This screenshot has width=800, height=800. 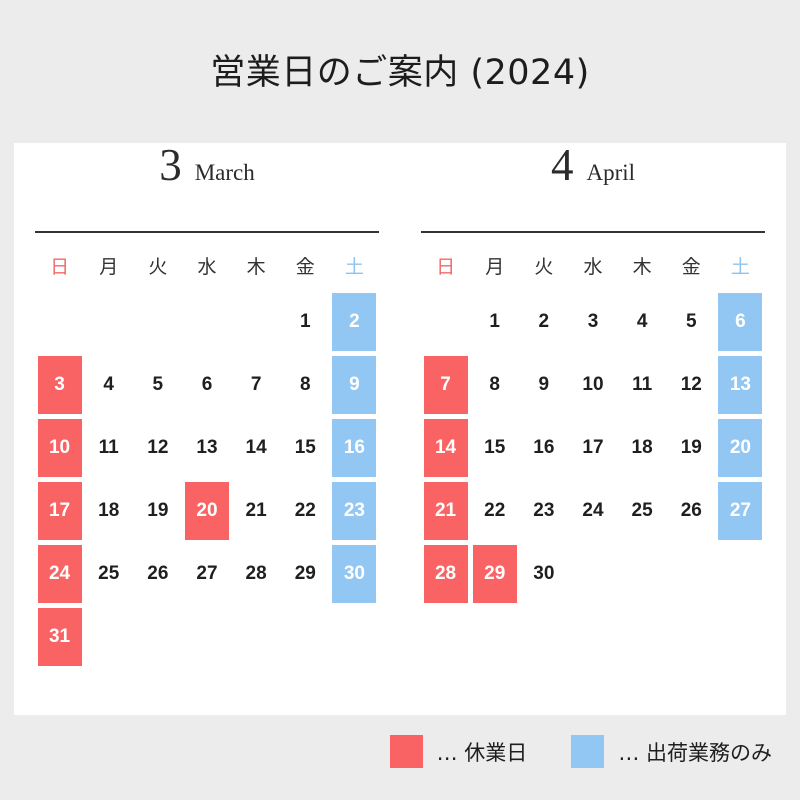 I want to click on day-number: 4, so click(x=108, y=384).